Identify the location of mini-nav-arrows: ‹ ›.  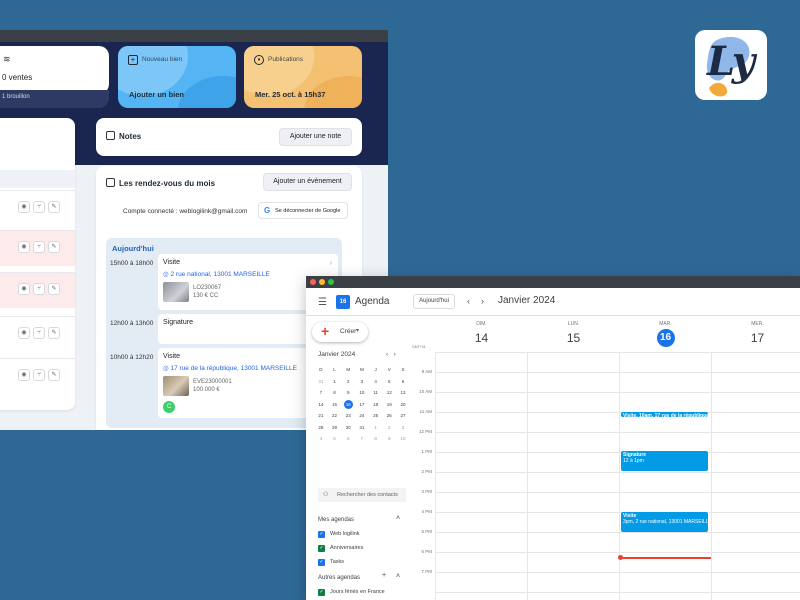
(391, 354).